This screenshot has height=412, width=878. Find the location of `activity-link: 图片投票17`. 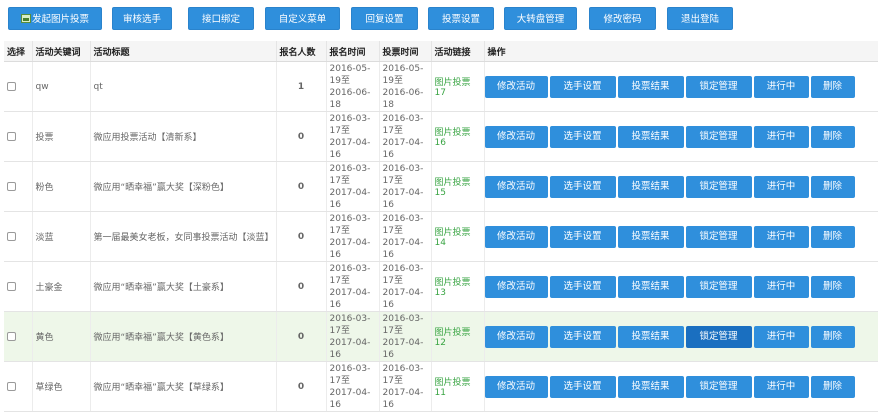

activity-link: 图片投票17 is located at coordinates (453, 88).